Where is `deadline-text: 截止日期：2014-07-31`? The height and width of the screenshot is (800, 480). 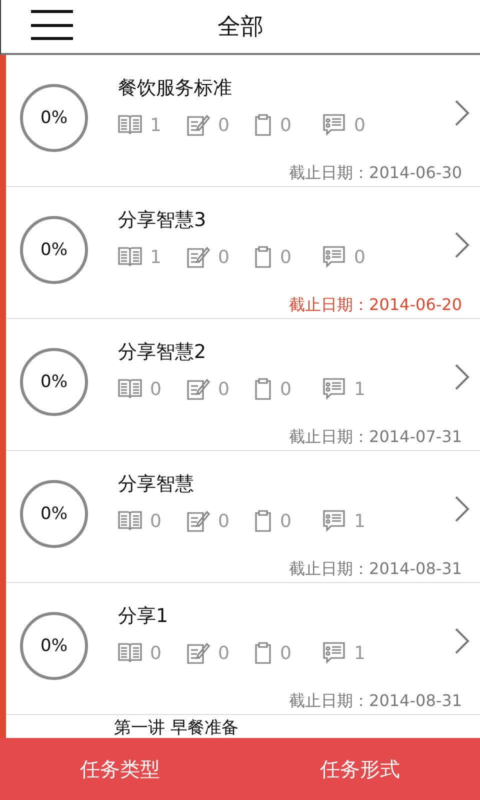 deadline-text: 截止日期：2014-07-31 is located at coordinates (375, 437).